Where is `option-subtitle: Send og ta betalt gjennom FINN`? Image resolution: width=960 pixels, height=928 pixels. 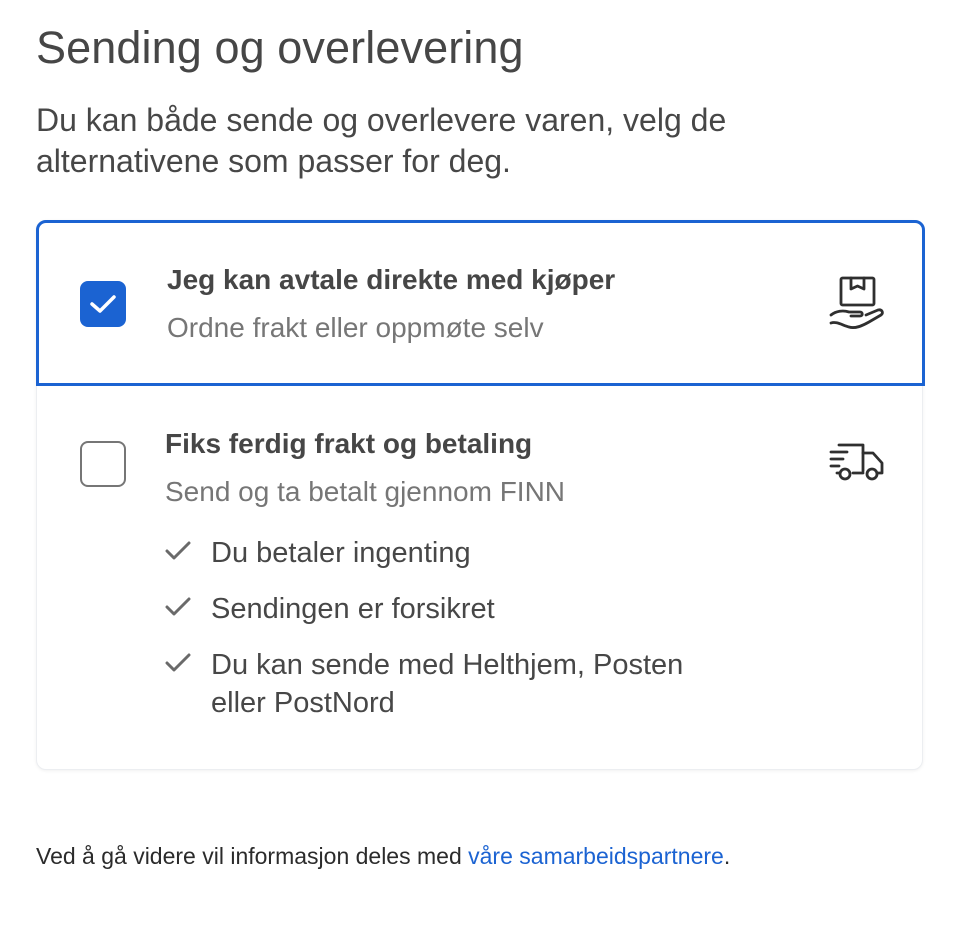
option-subtitle: Send og ta betalt gjennom FINN is located at coordinates (365, 491).